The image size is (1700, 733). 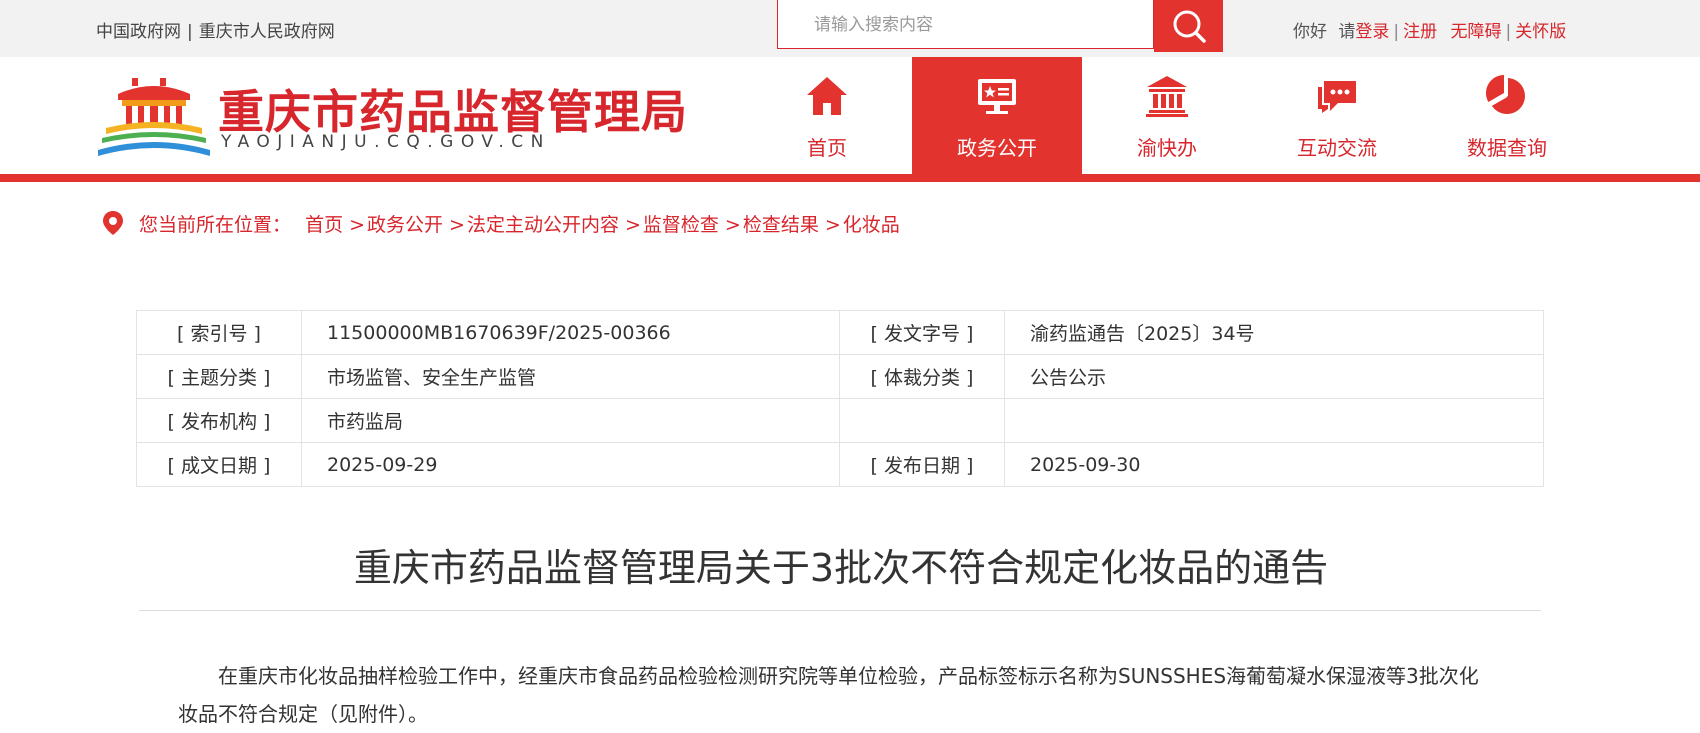 I want to click on breadcrumb-trail: 您当前所在位置： 首页 > 政务公开 > 法定主动公开内容 > 监督检查 > 检查结果 > 化妆品, so click(x=519, y=225).